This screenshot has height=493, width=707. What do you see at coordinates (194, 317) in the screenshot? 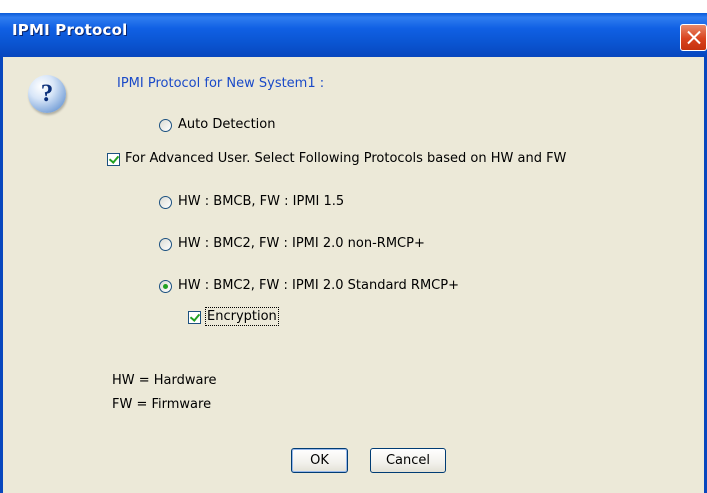
I see `encryption-checkbox` at bounding box center [194, 317].